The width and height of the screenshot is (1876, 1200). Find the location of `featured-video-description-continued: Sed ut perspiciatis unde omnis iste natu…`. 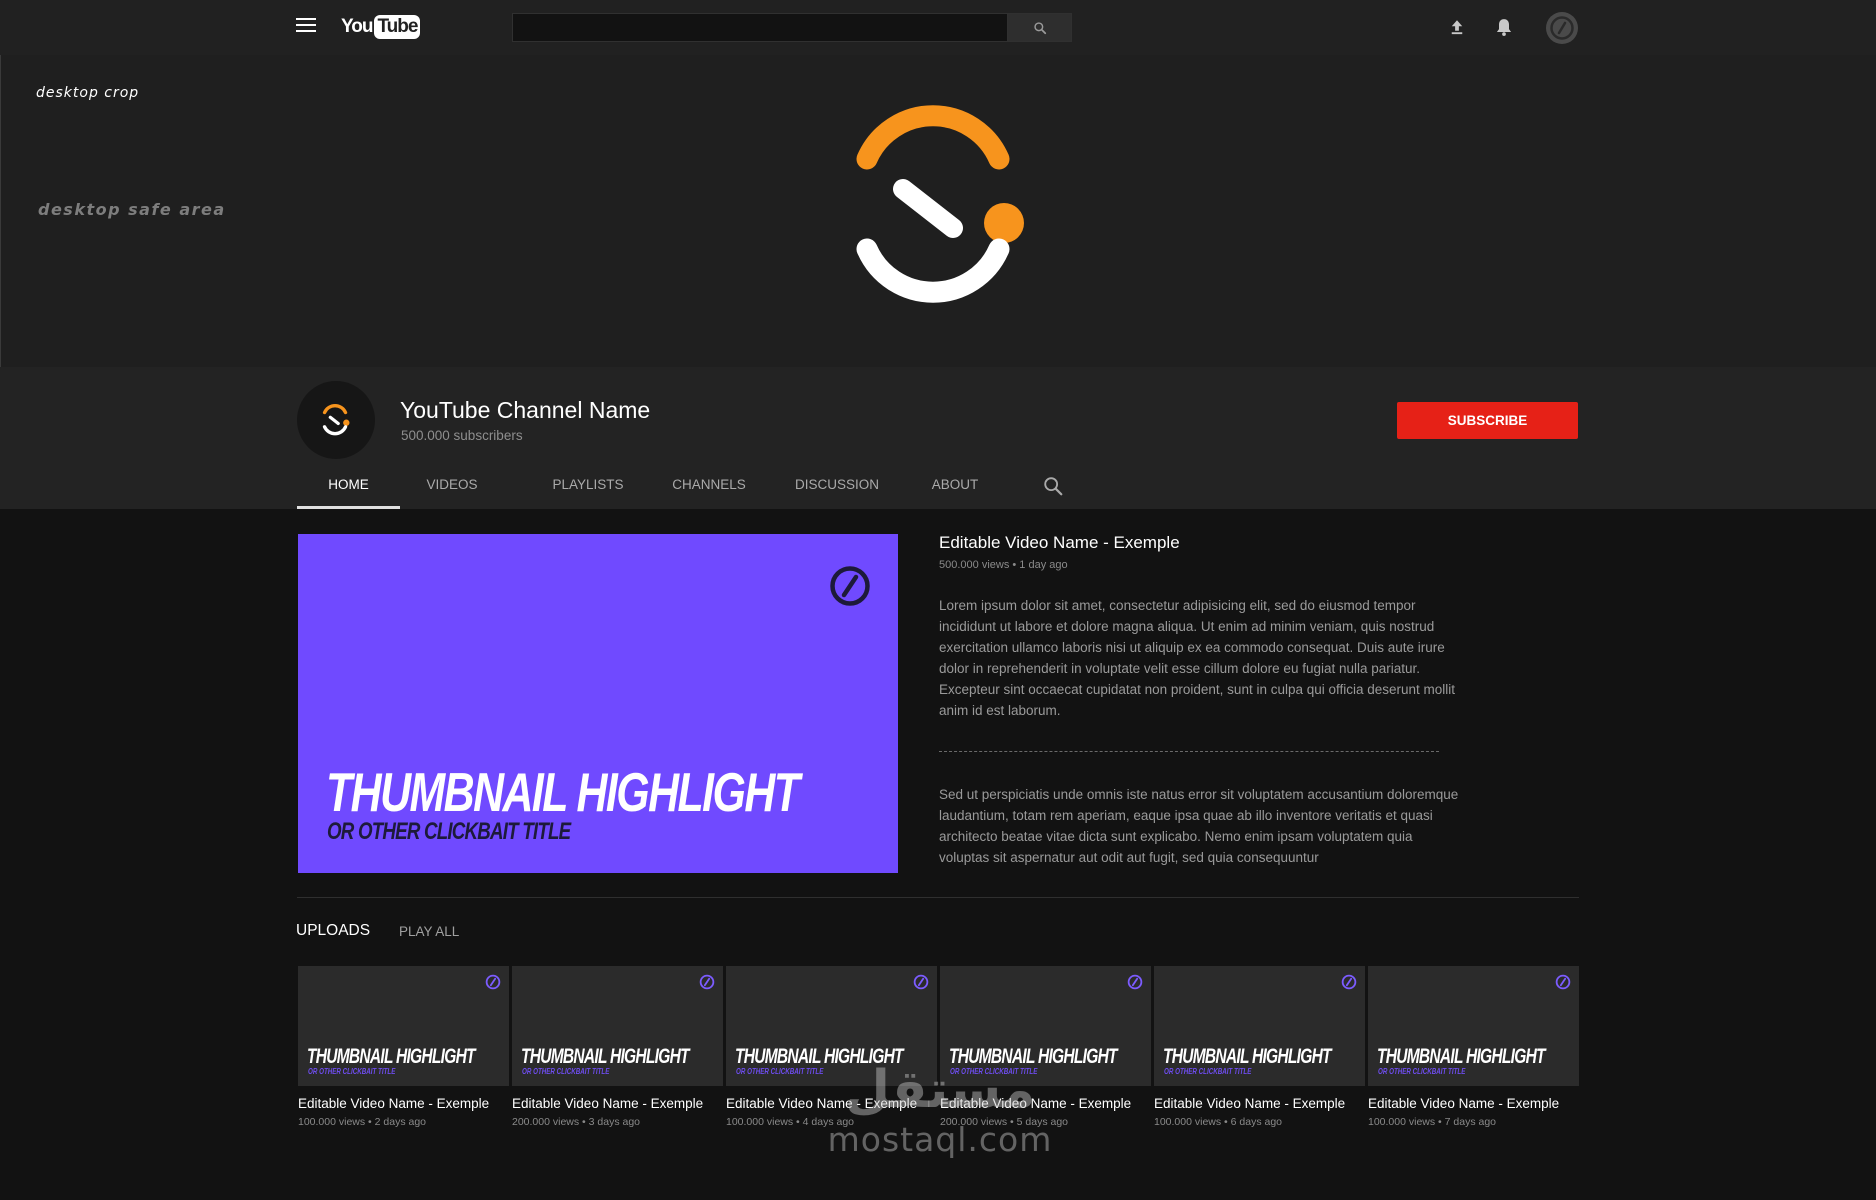

featured-video-description-continued: Sed ut perspiciatis unde omnis iste natu… is located at coordinates (1199, 826).